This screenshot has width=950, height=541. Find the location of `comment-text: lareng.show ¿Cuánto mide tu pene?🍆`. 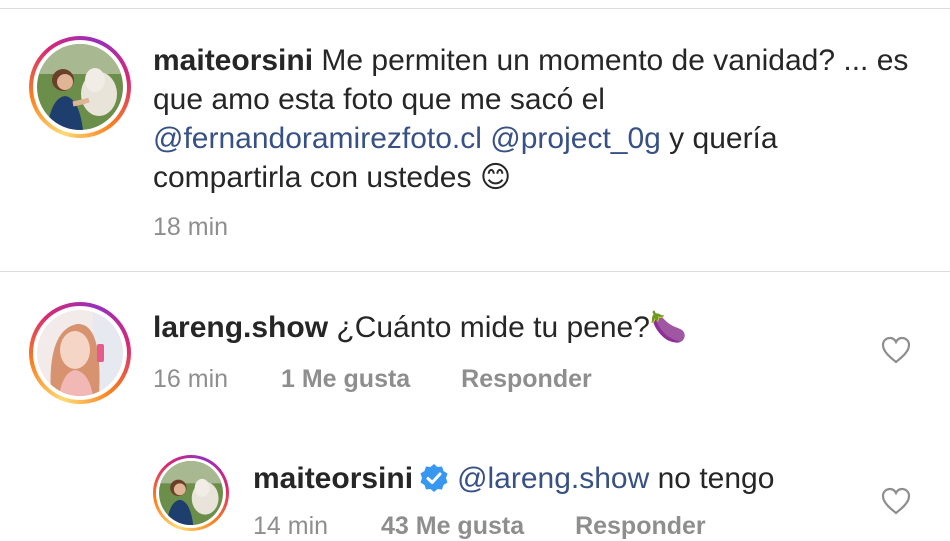

comment-text: lareng.show ¿Cuánto mide tu pene?🍆 is located at coordinates (503, 327).